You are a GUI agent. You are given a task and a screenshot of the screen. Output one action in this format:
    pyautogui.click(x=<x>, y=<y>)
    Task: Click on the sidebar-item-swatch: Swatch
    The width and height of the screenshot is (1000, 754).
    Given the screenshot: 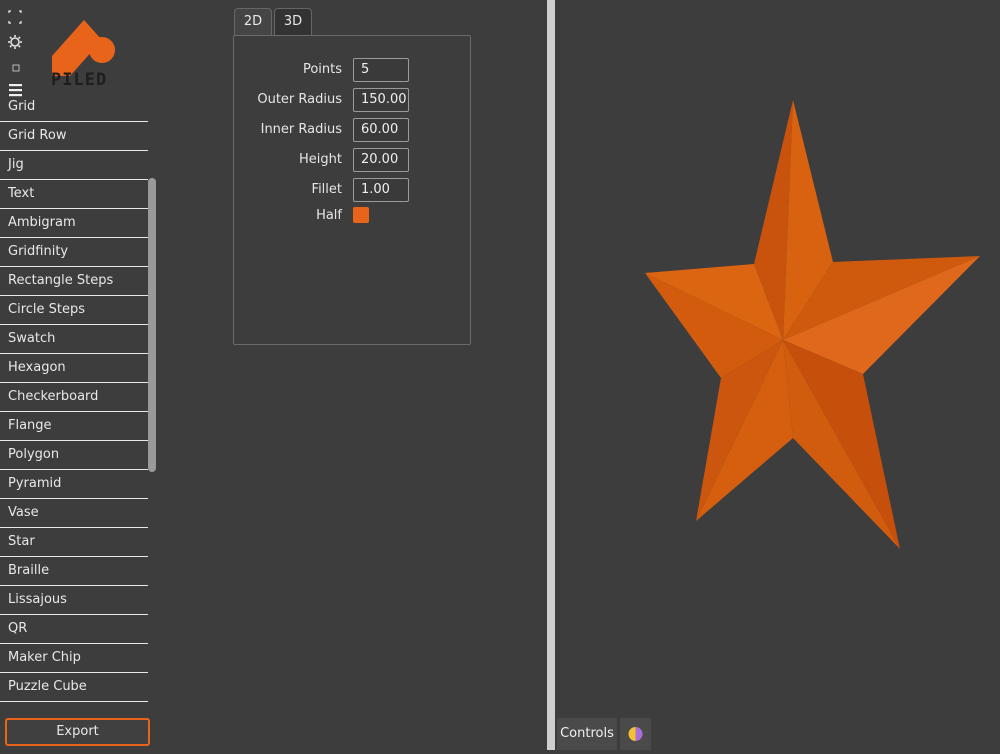 What is the action you would take?
    pyautogui.click(x=74, y=339)
    